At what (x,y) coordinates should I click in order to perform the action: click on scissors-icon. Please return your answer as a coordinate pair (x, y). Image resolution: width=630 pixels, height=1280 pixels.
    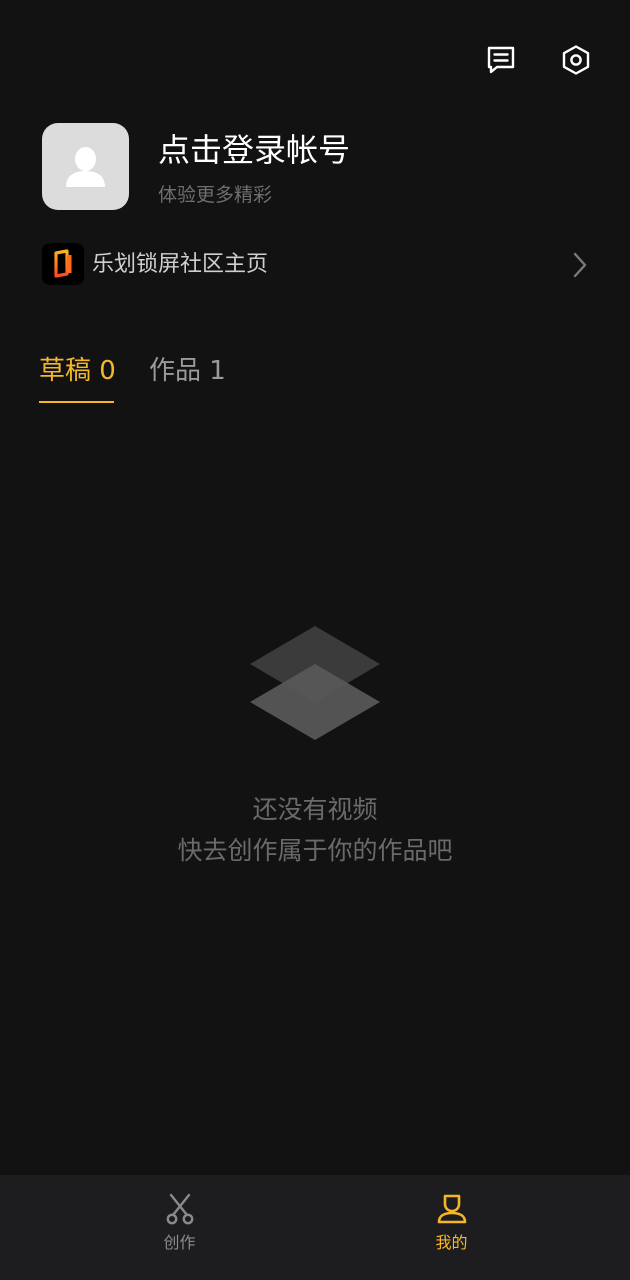
    Looking at the image, I should click on (179, 1209).